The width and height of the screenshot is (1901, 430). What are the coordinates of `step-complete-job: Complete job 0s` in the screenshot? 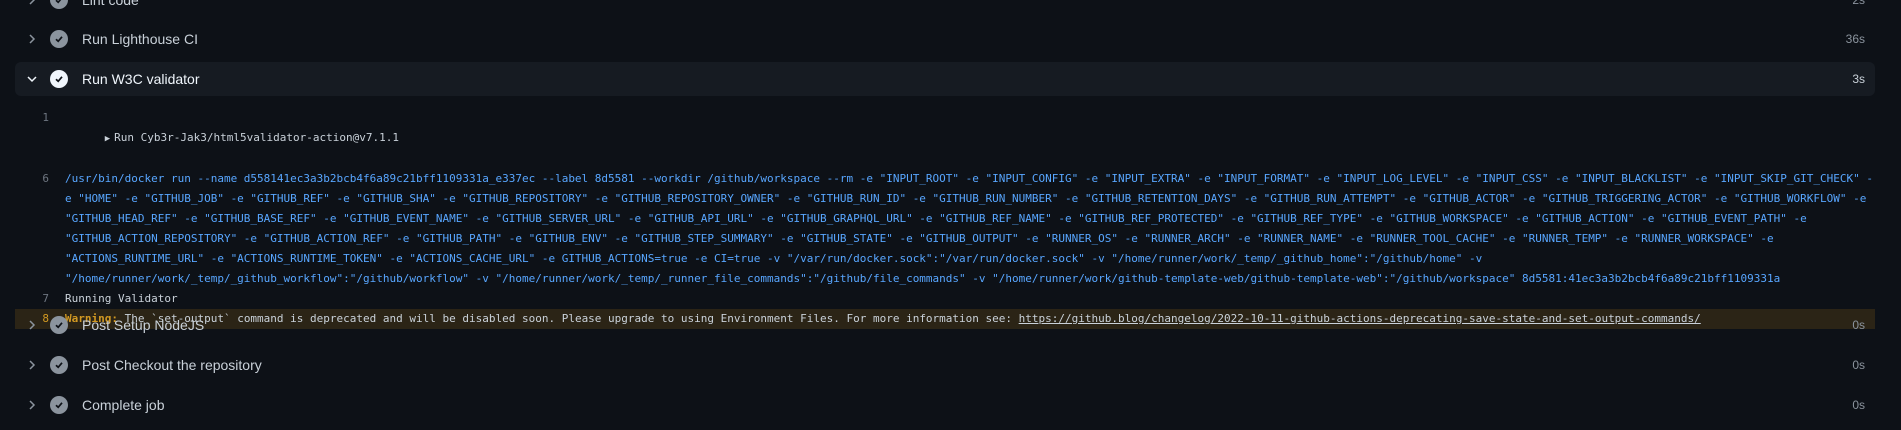 It's located at (945, 405).